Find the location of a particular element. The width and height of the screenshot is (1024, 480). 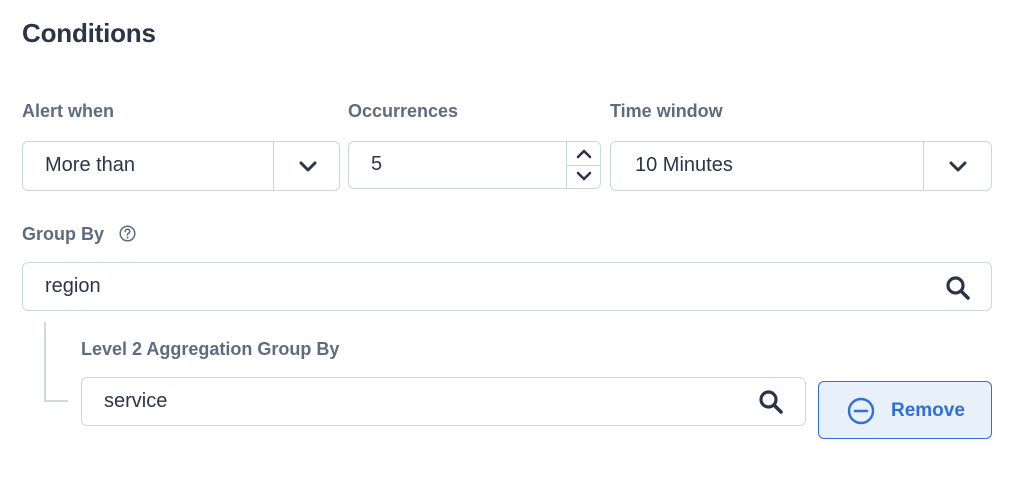

help-circle-icon is located at coordinates (127, 233).